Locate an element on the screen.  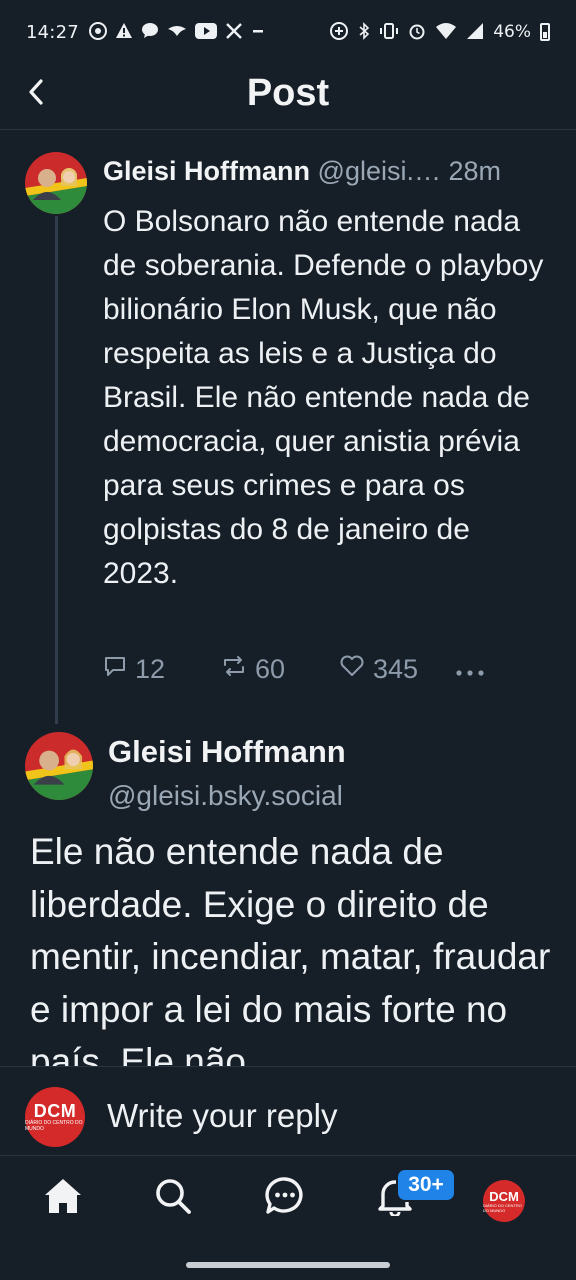
thread-line is located at coordinates (56, 470).